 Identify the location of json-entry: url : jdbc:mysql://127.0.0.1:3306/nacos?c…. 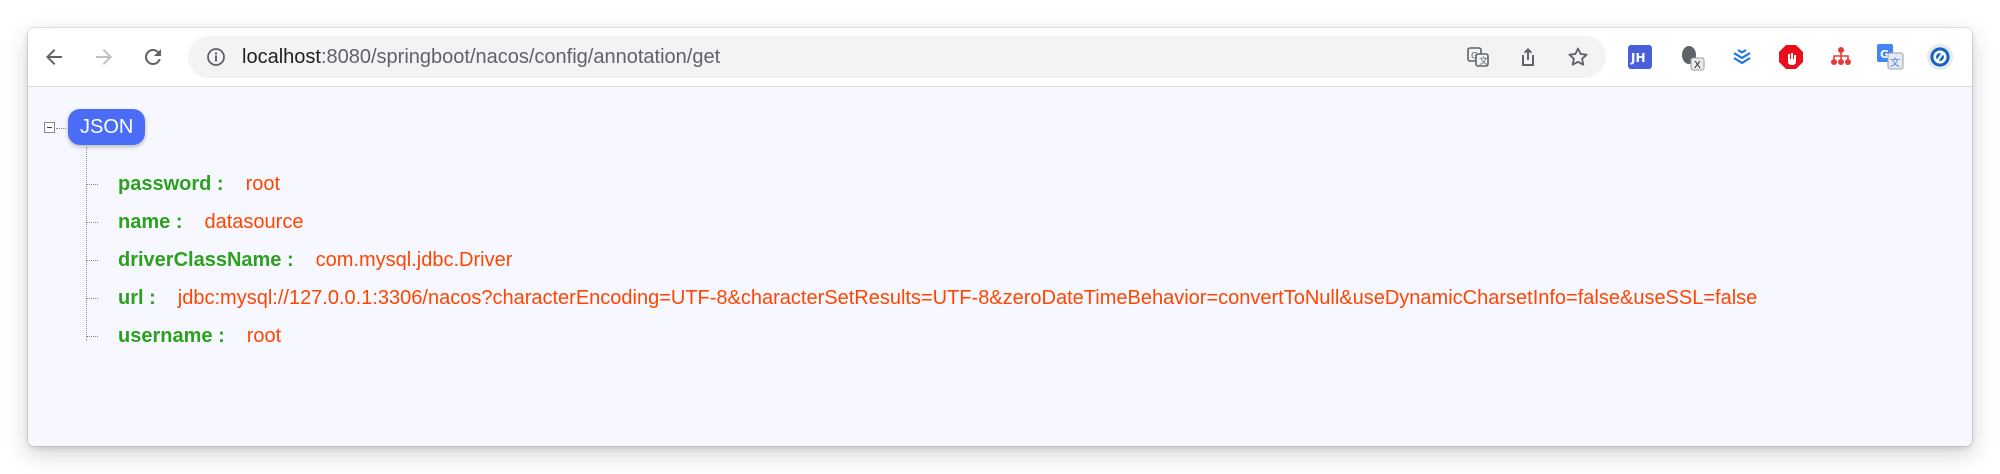
(921, 298).